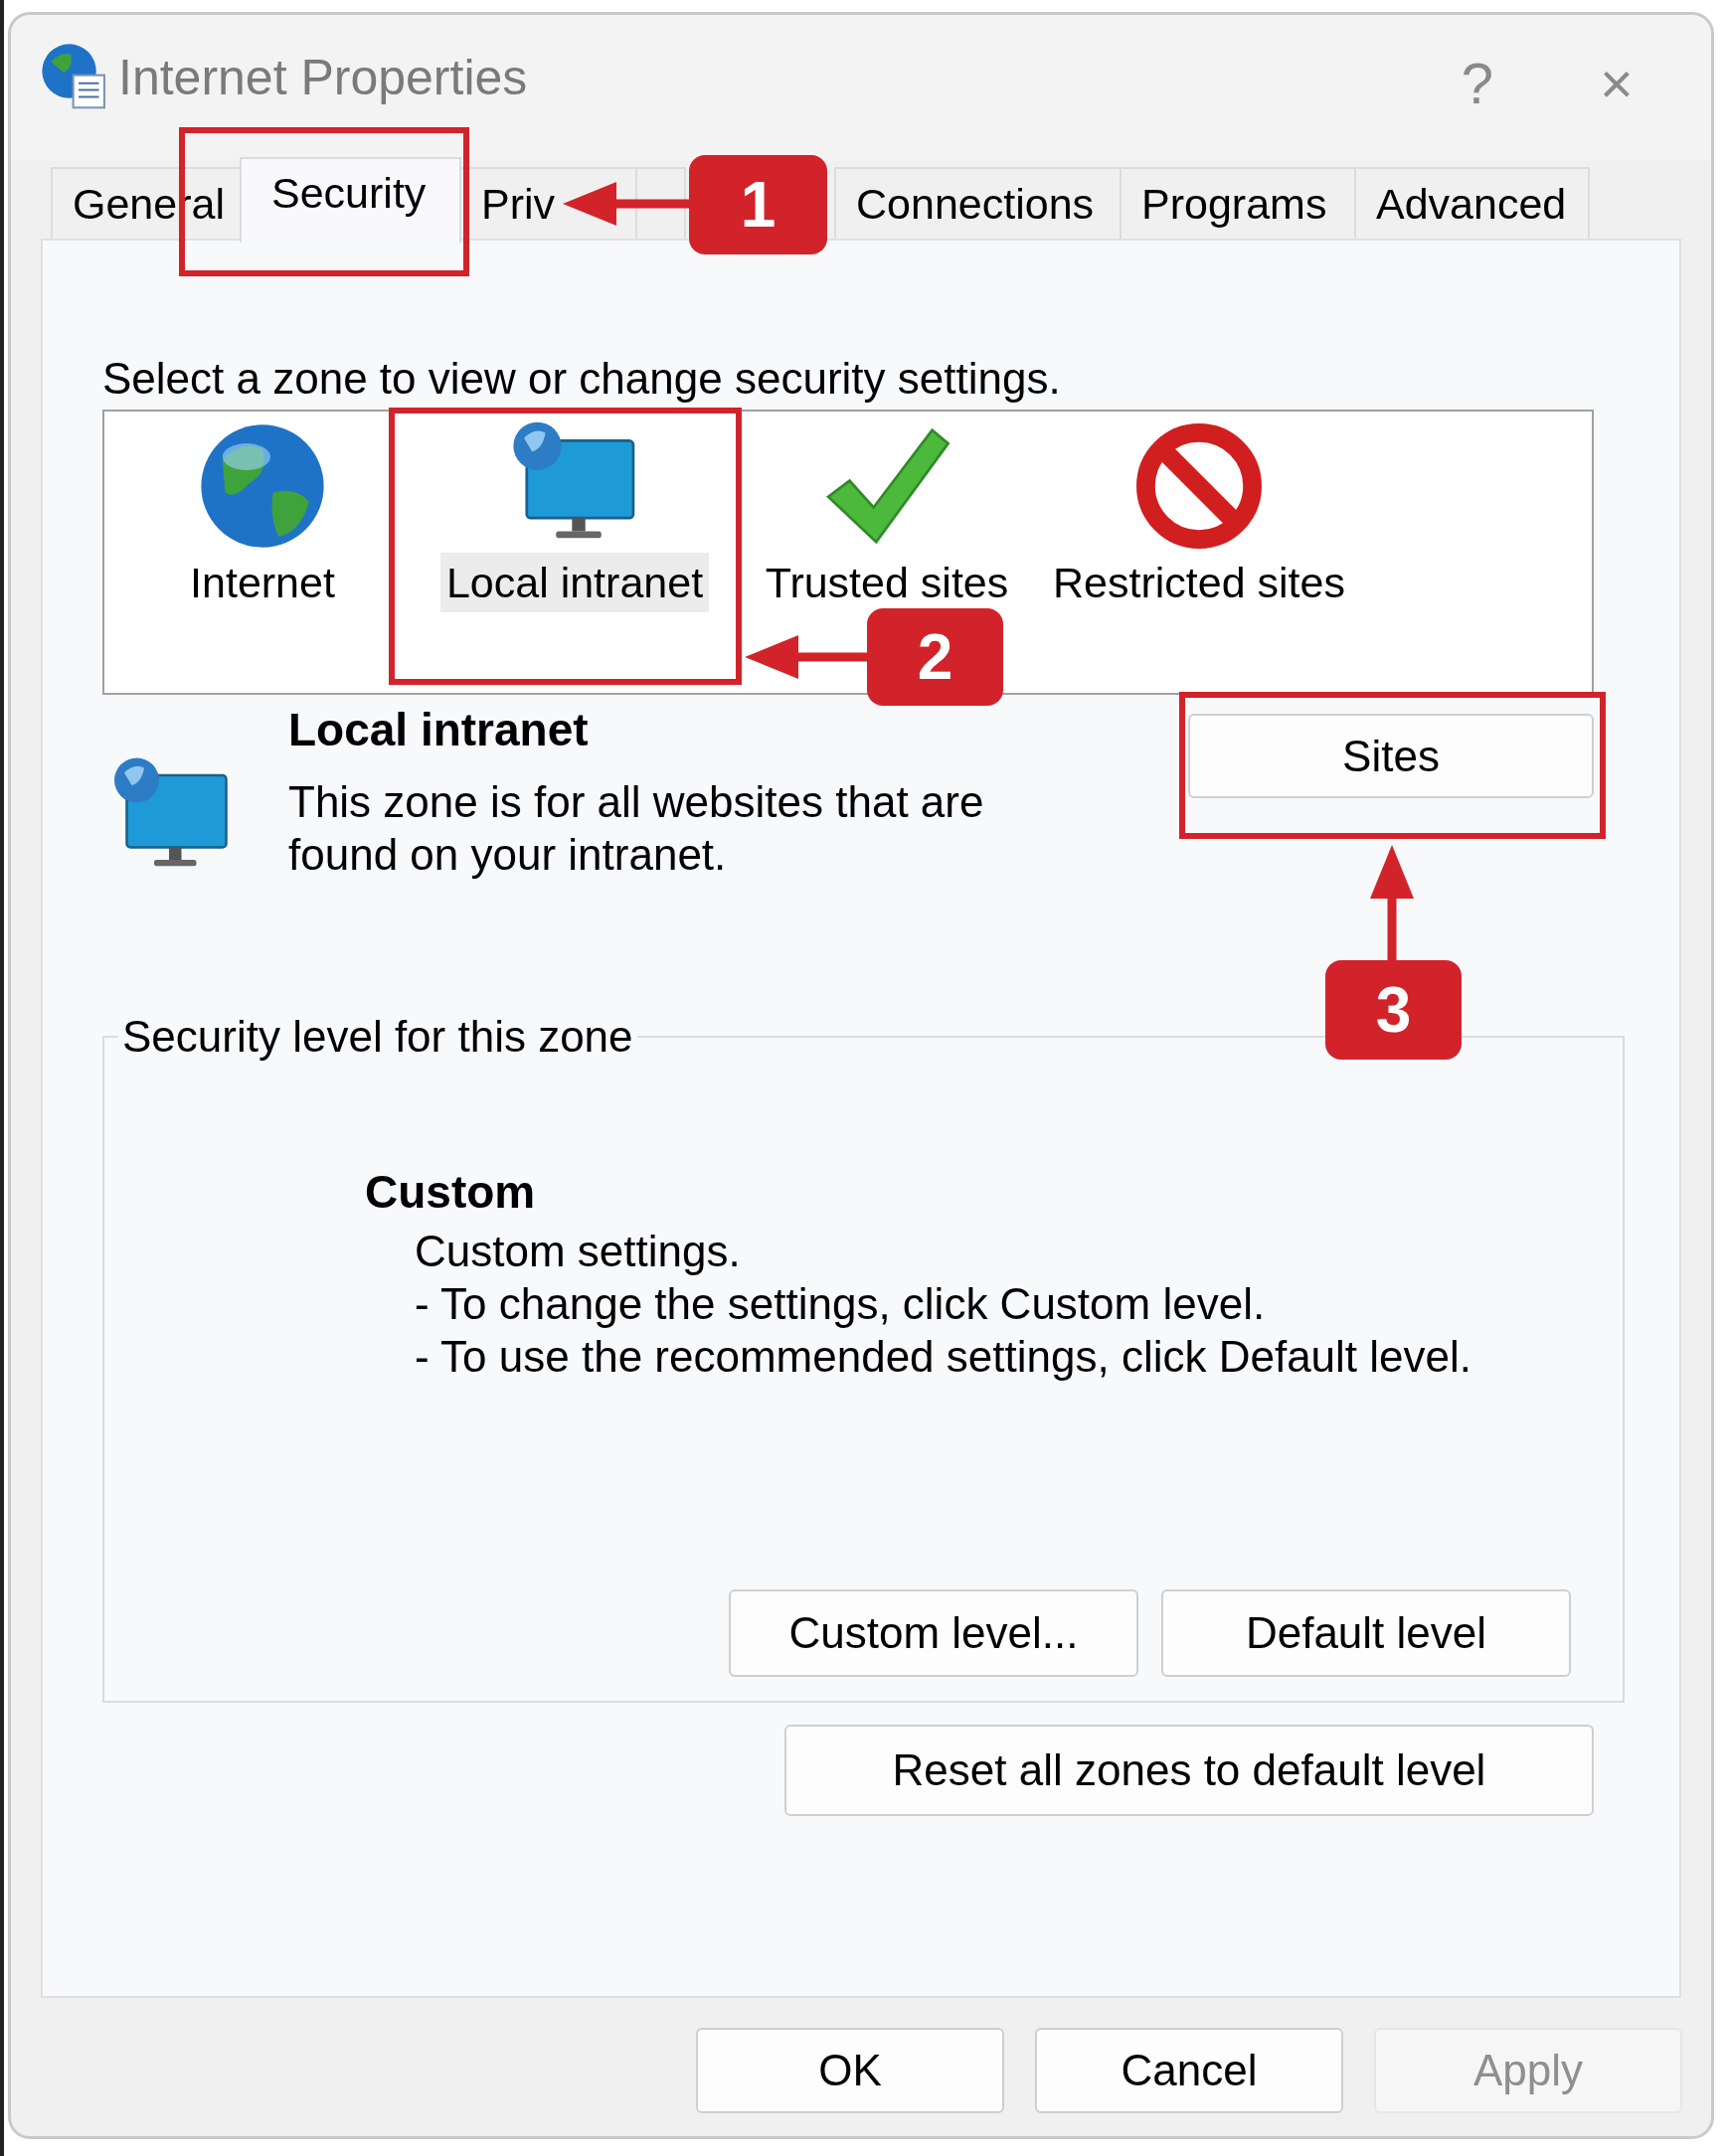 The width and height of the screenshot is (1728, 2156). What do you see at coordinates (377, 1037) in the screenshot?
I see `group-legend: Security level for this zone` at bounding box center [377, 1037].